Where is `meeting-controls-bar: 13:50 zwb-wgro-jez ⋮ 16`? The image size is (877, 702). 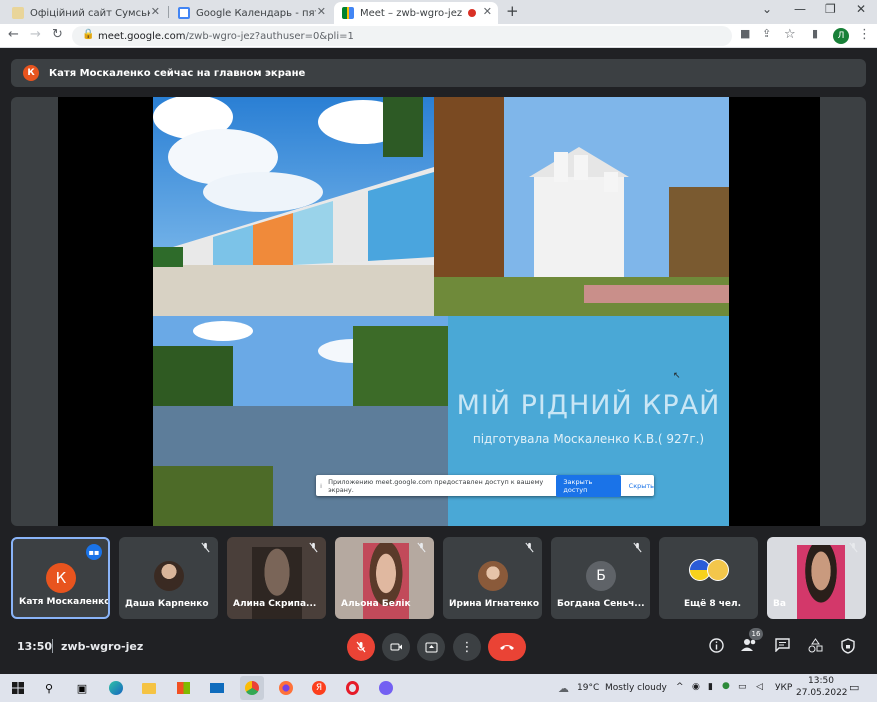
meeting-controls-bar: 13:50 zwb-wgro-jez ⋮ 16 is located at coordinates (438, 647).